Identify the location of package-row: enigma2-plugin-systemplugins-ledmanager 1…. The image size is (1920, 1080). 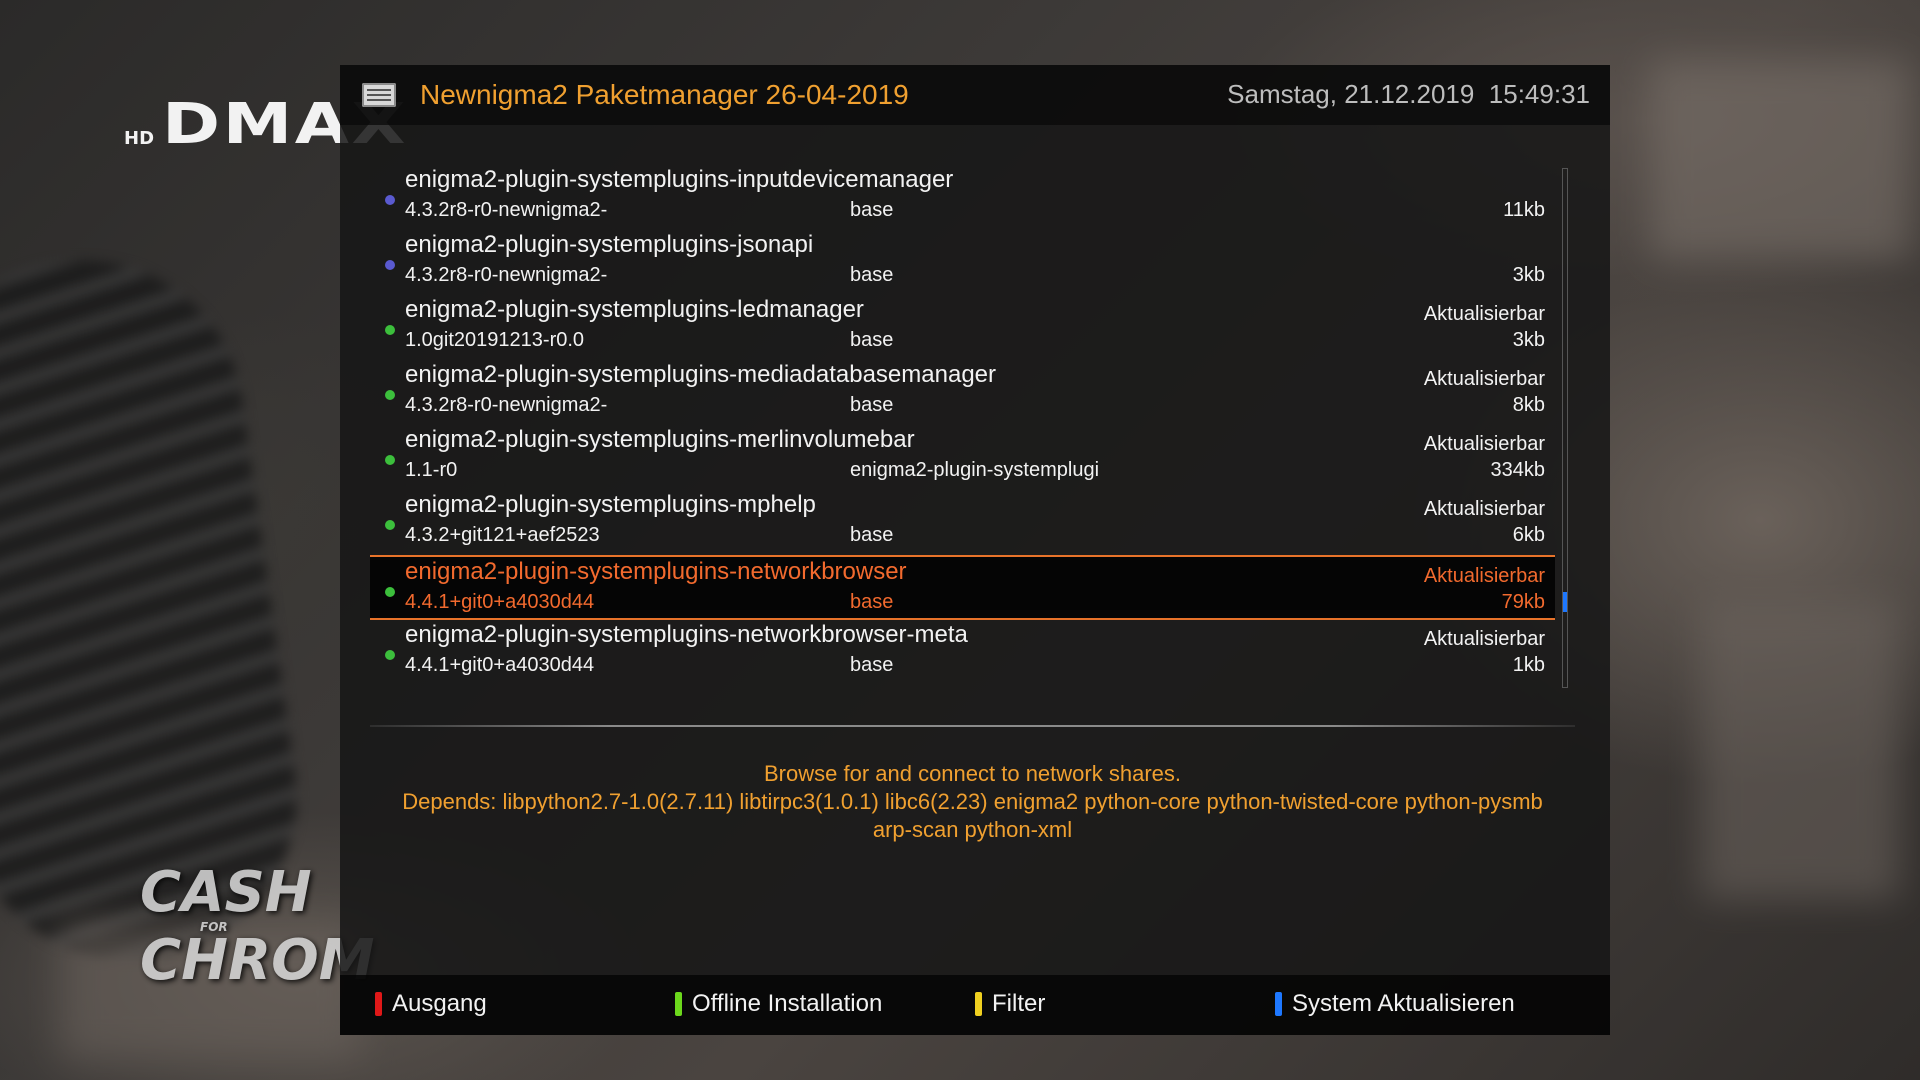
(962, 327).